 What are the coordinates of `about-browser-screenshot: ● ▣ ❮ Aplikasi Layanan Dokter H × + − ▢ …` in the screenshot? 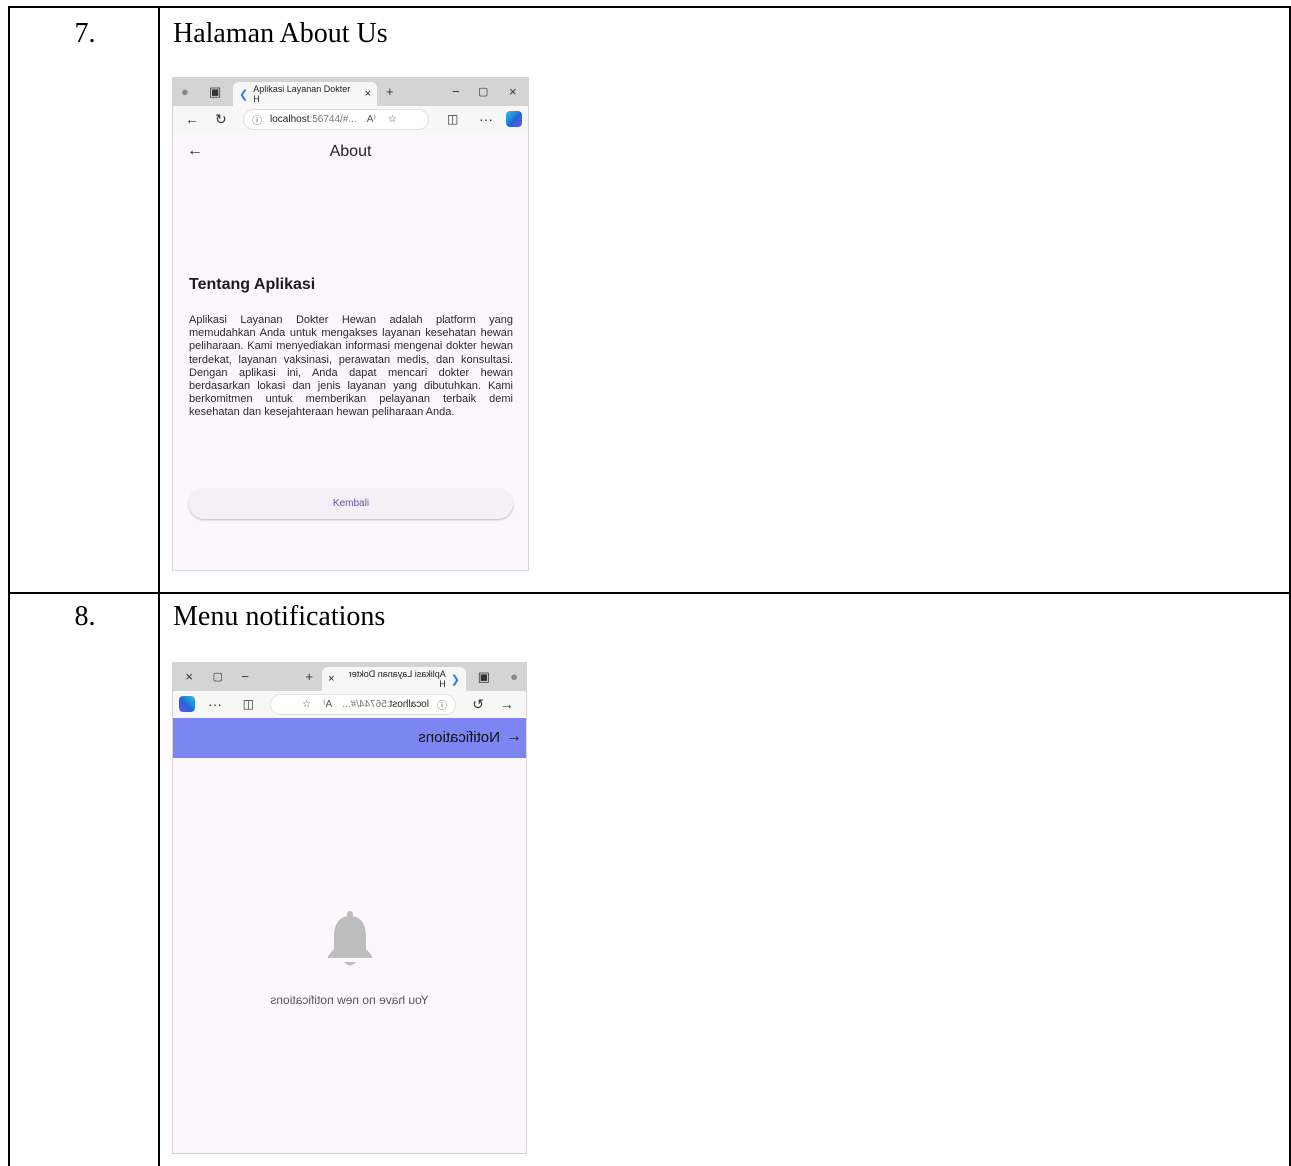 It's located at (350, 324).